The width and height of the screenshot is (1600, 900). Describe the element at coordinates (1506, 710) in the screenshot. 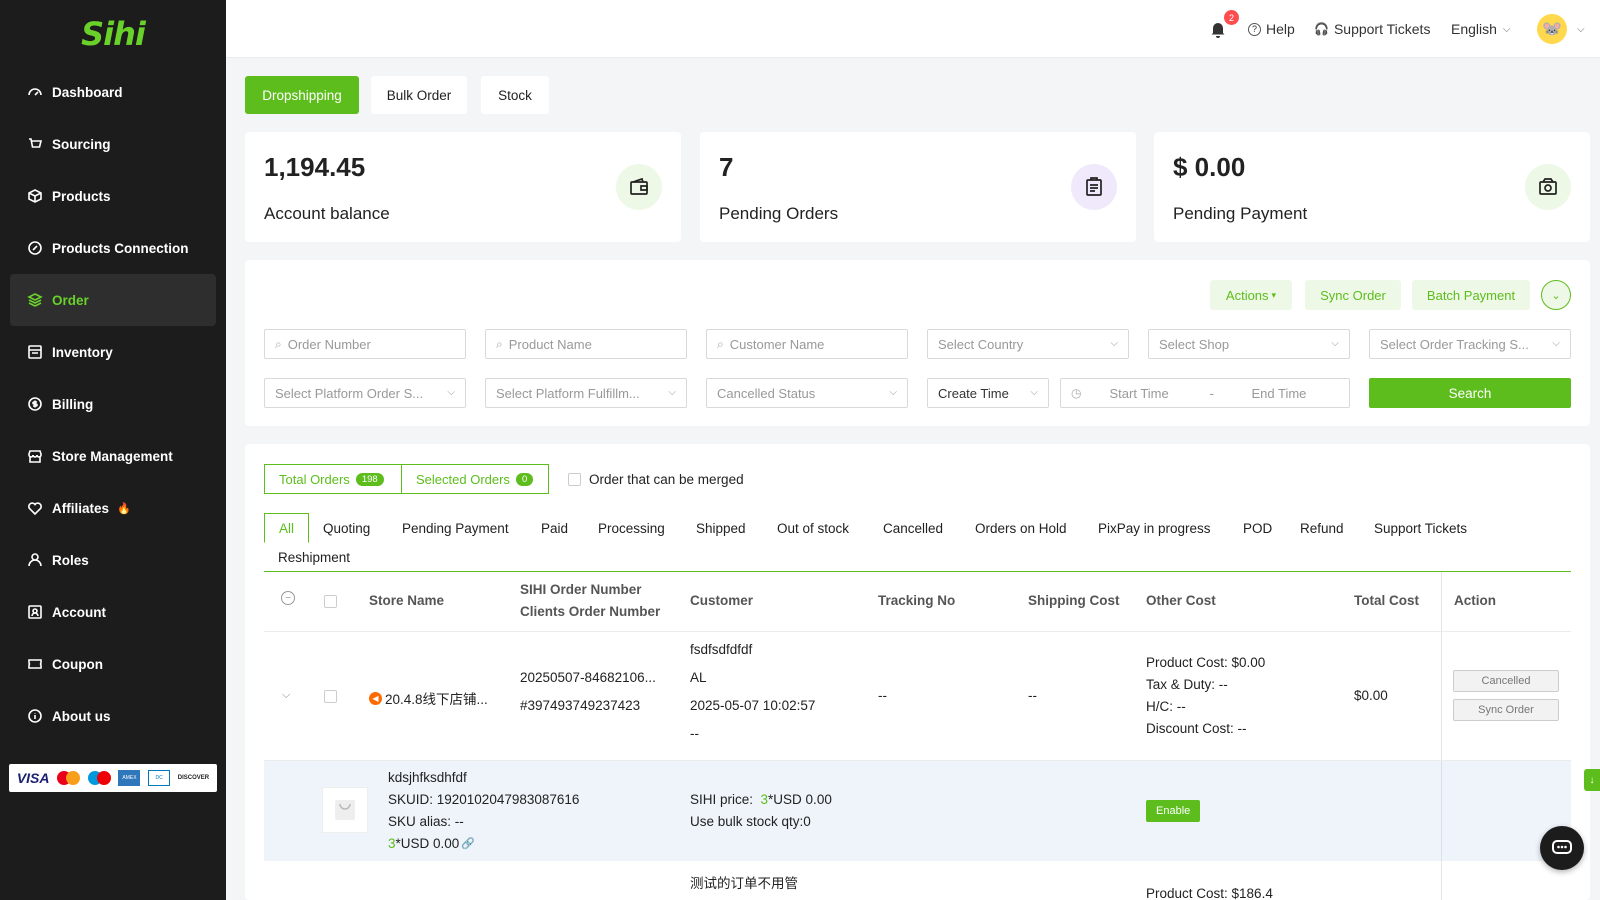

I see `row-sync-order-button: Sync Order` at that location.